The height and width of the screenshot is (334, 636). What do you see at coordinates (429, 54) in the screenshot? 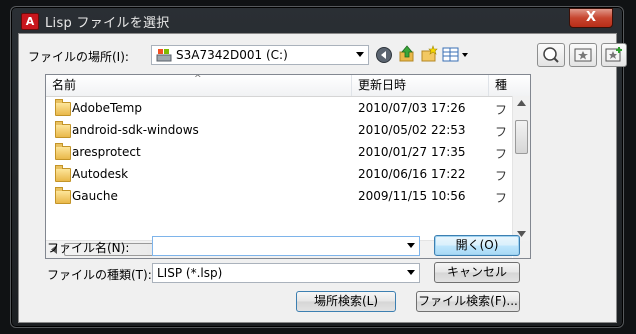
I see `new-folder-icon` at bounding box center [429, 54].